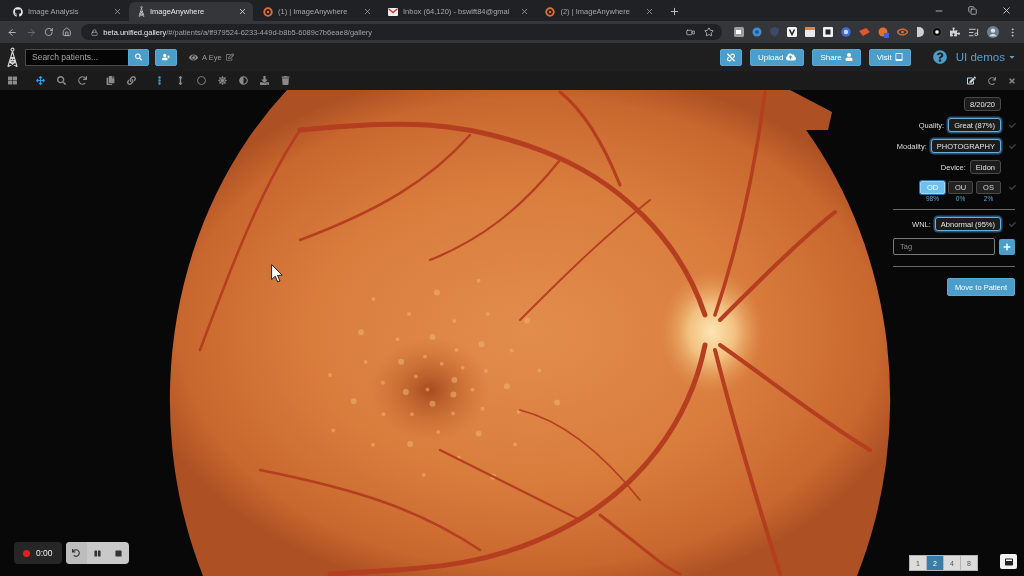 The height and width of the screenshot is (576, 1024). Describe the element at coordinates (898, 57) in the screenshot. I see `tablet-icon` at that location.